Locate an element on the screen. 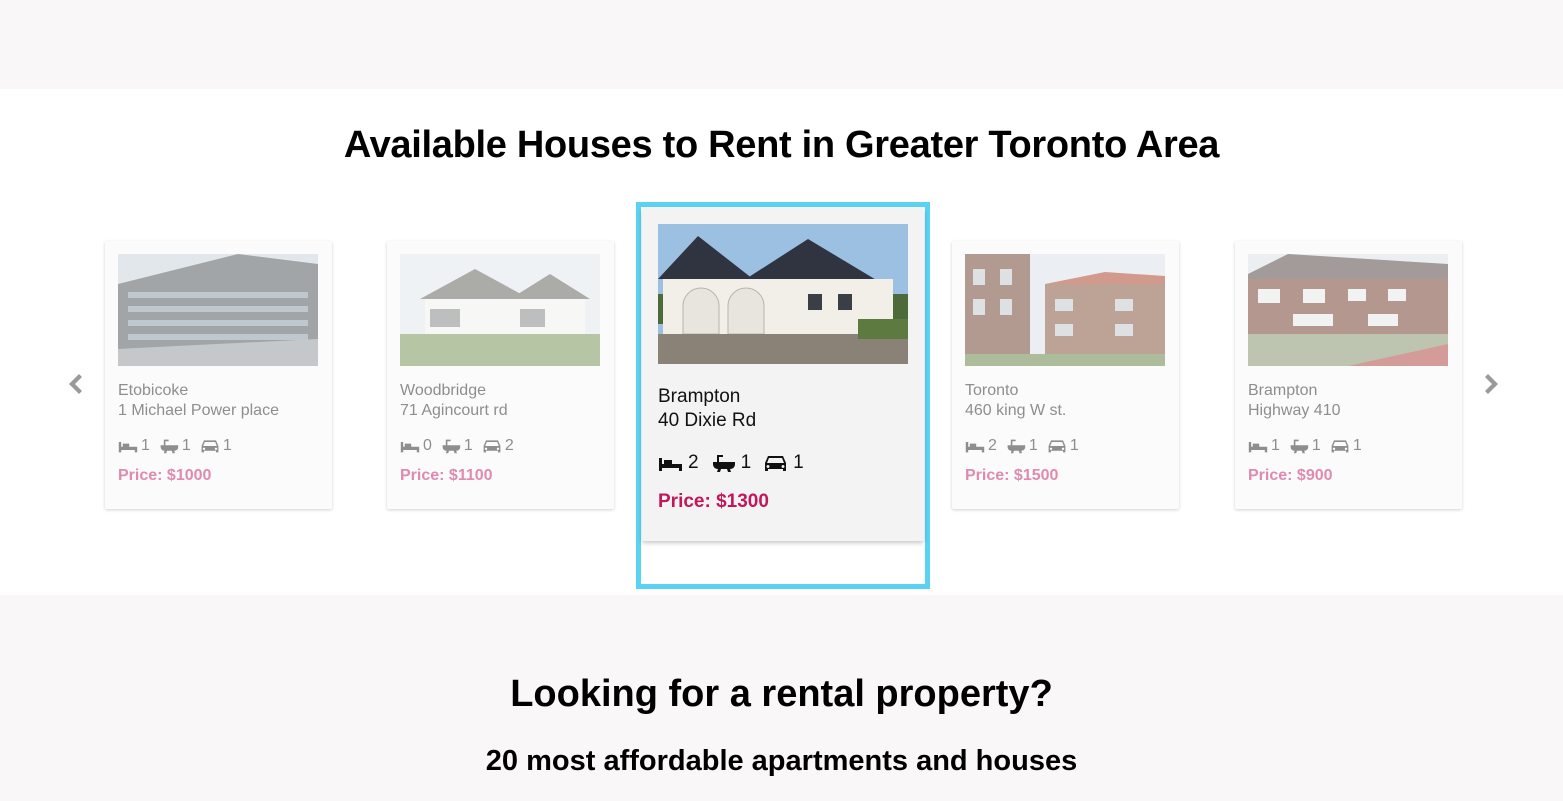 The width and height of the screenshot is (1563, 801). listing-address: 71 Agincourt rd is located at coordinates (454, 410).